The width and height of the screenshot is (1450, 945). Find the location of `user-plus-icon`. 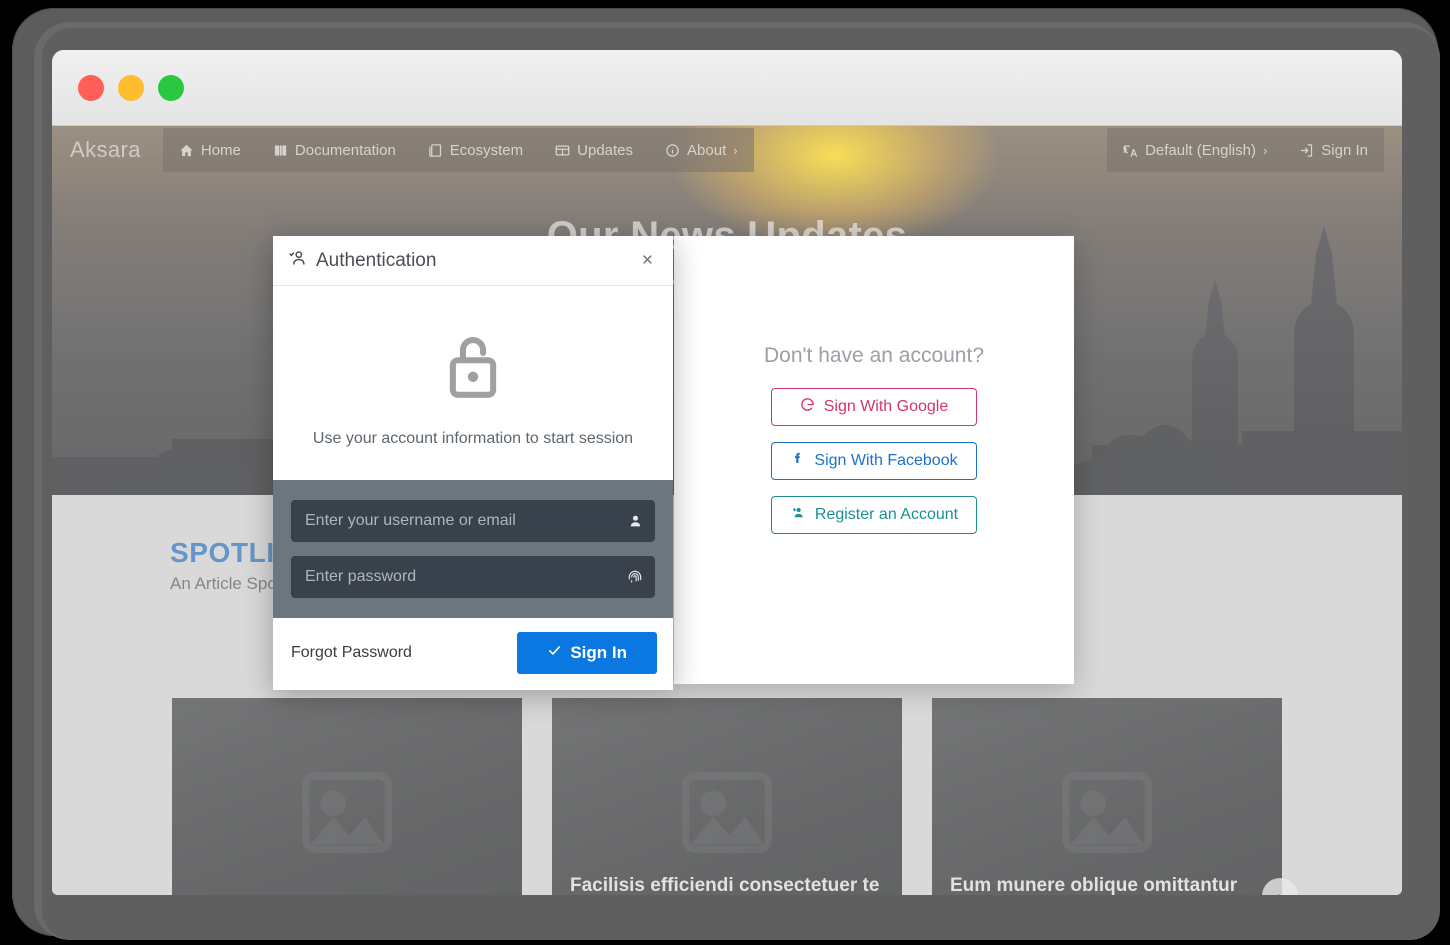

user-plus-icon is located at coordinates (798, 515).